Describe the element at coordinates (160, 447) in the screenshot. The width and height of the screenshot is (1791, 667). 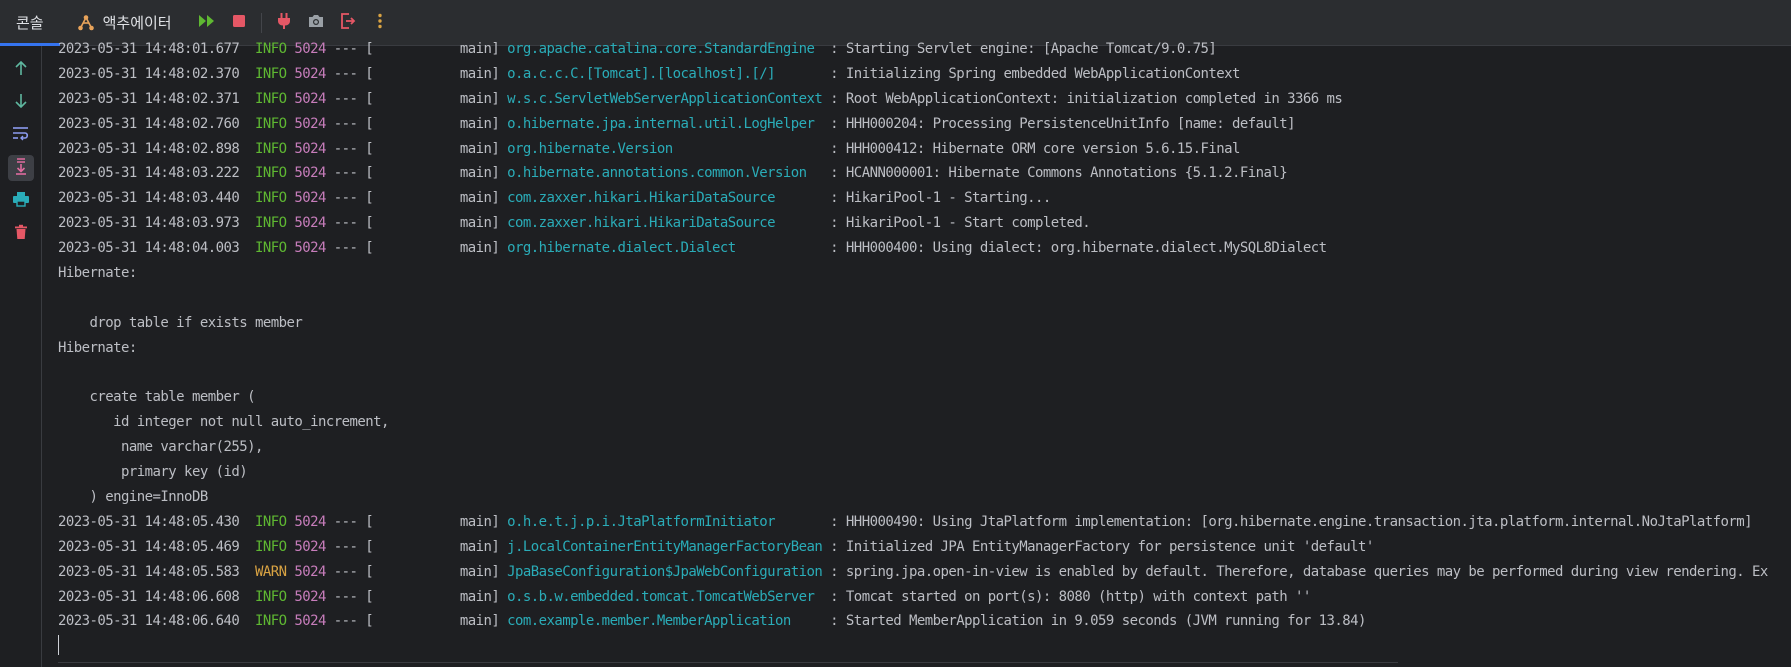
I see `console-text: name varchar(255),` at that location.